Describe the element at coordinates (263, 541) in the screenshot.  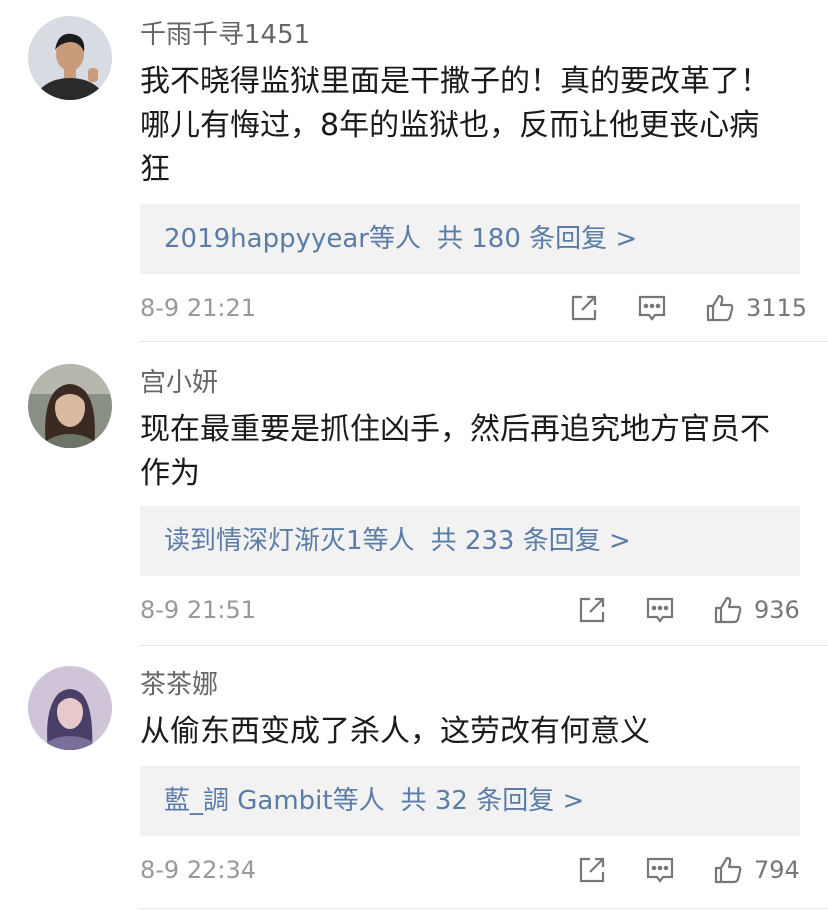
I see `reply-users: 读到情深灯渐灭1` at that location.